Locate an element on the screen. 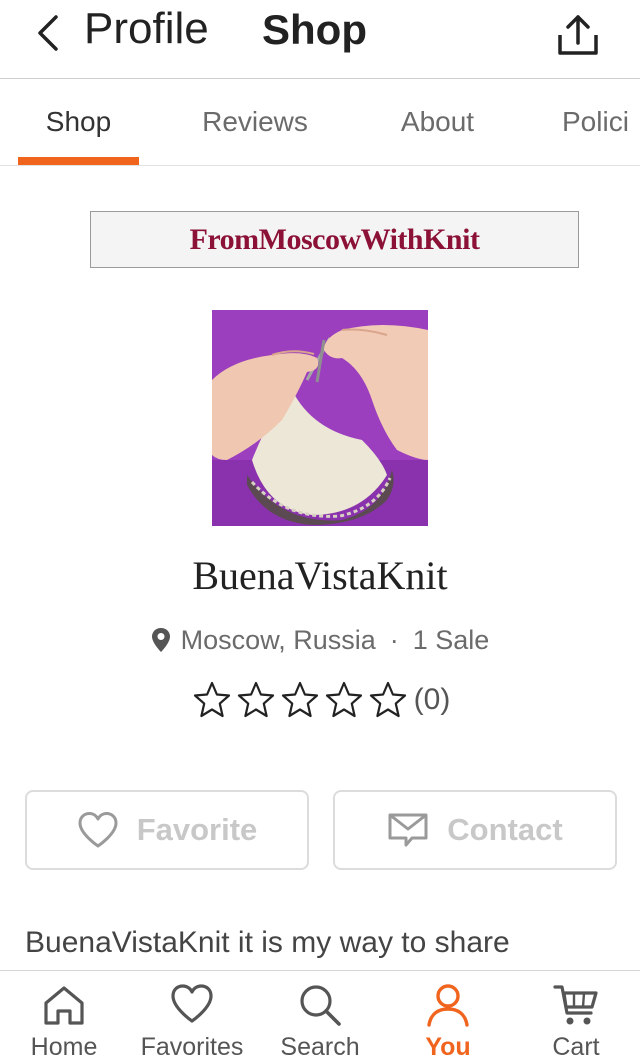 This screenshot has height=1064, width=640. shop-meta: Moscow, Russia · 1 Sale is located at coordinates (320, 640).